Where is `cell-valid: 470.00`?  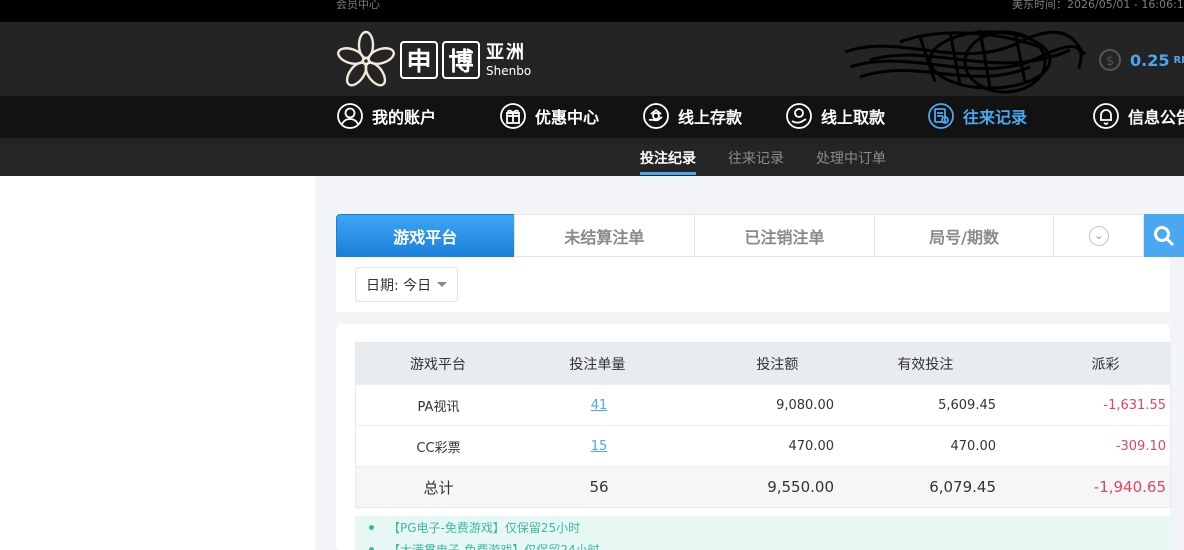 cell-valid: 470.00 is located at coordinates (973, 446).